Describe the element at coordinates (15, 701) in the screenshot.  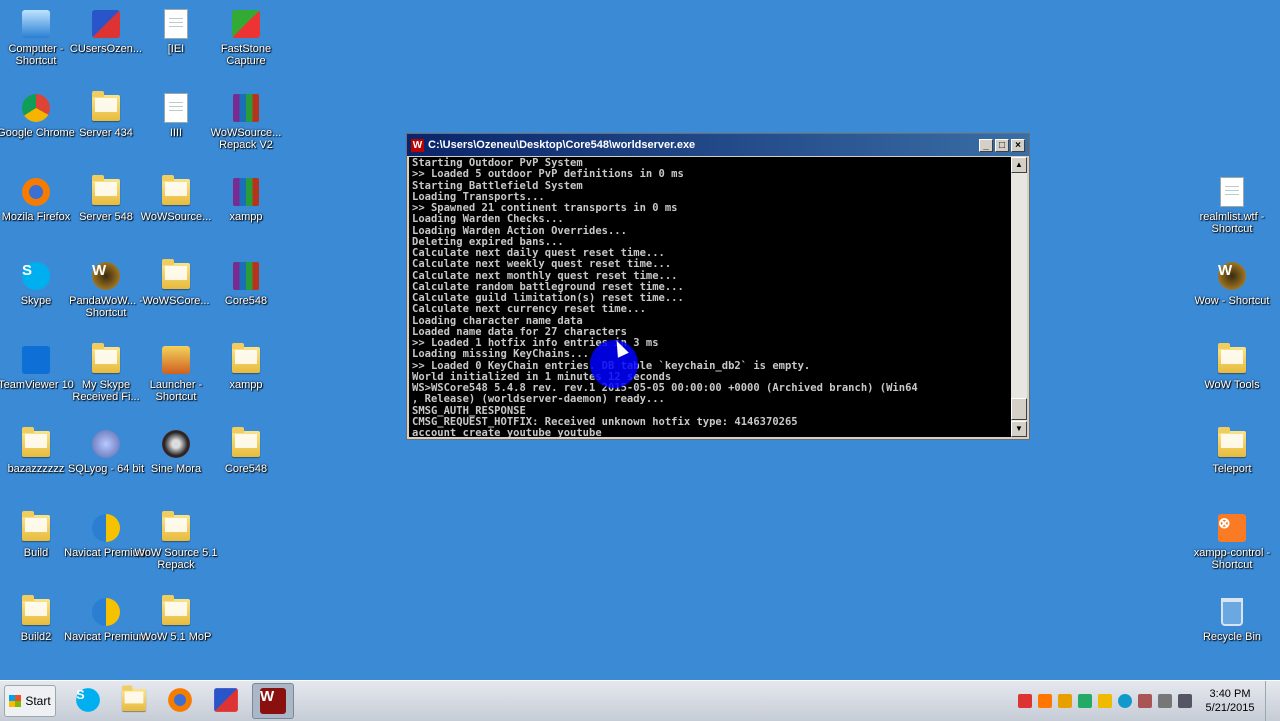
I see `windows-logo-icon` at that location.